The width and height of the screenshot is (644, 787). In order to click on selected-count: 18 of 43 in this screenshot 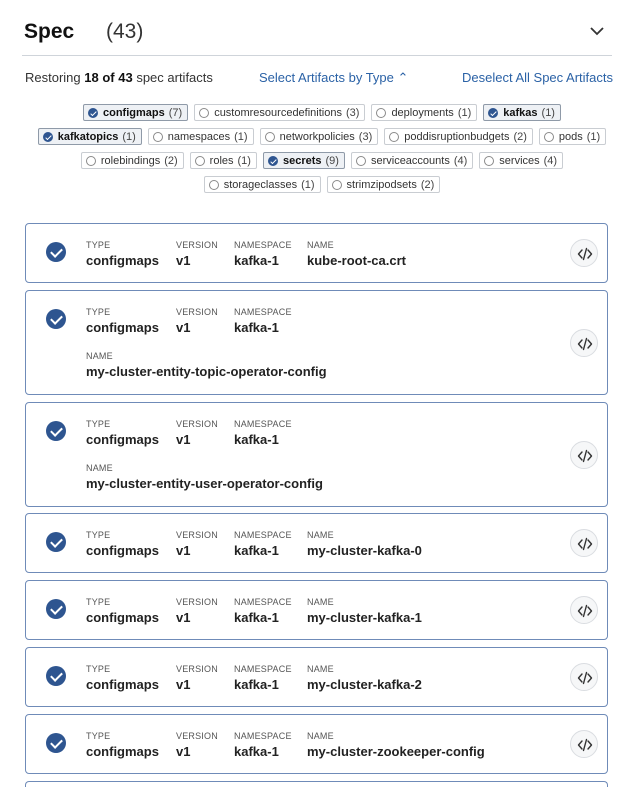, I will do `click(108, 77)`.